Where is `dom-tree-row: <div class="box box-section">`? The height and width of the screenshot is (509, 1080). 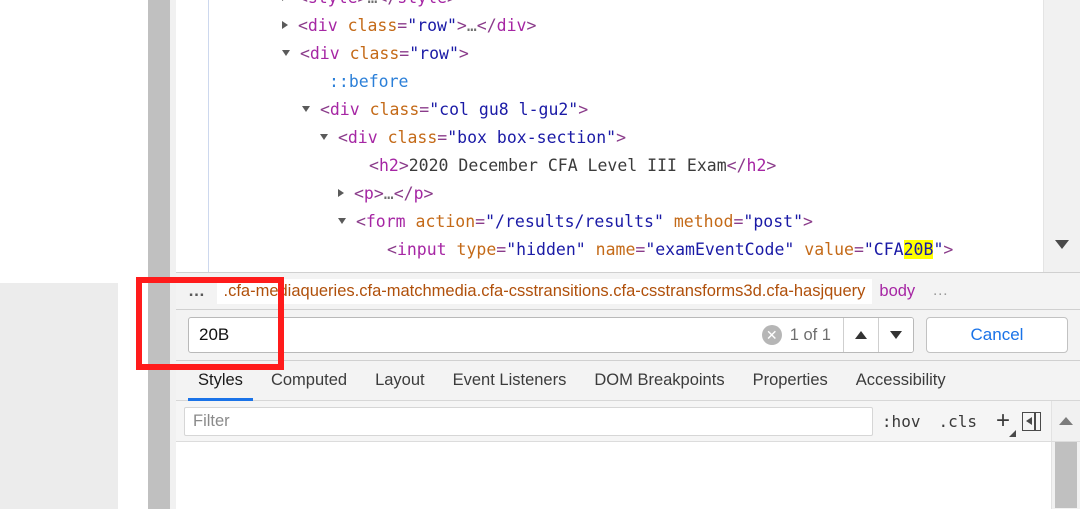 dom-tree-row: <div class="box box-section"> is located at coordinates (610, 138).